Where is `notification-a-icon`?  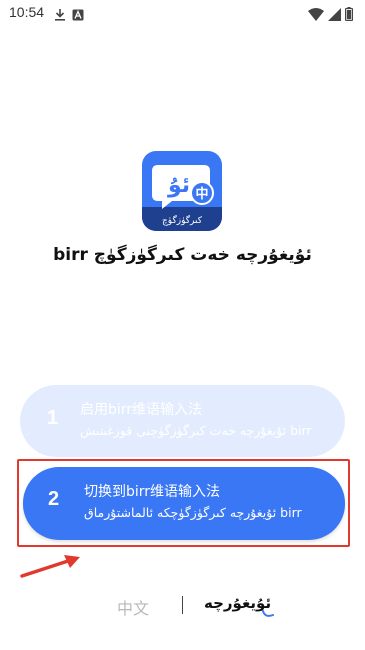
notification-a-icon is located at coordinates (78, 15).